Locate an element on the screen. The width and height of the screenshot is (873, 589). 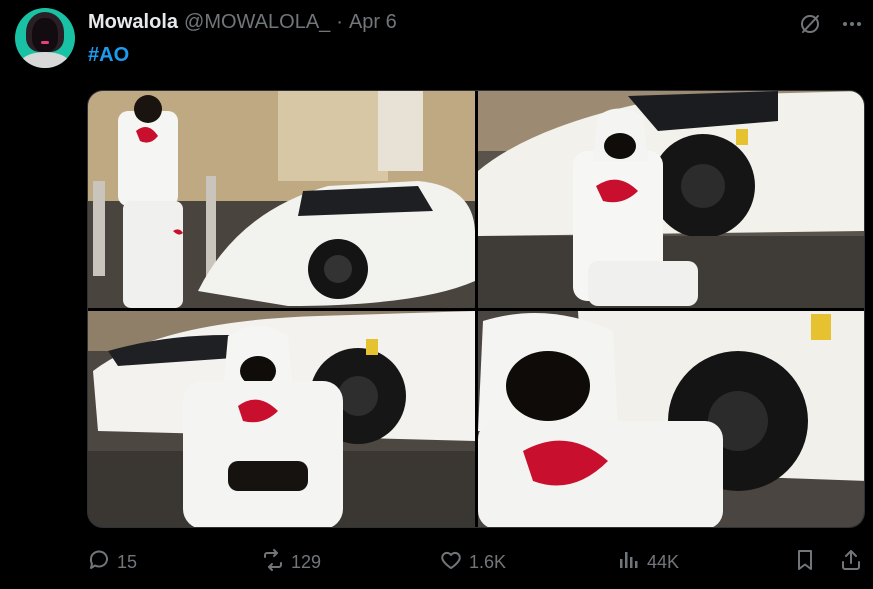
reply-button: 15 is located at coordinates (112, 562).